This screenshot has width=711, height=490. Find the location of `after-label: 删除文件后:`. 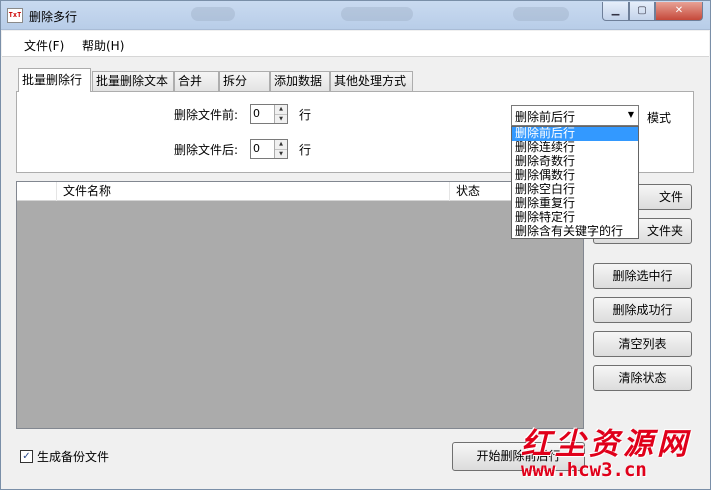

after-label: 删除文件后: is located at coordinates (206, 150).